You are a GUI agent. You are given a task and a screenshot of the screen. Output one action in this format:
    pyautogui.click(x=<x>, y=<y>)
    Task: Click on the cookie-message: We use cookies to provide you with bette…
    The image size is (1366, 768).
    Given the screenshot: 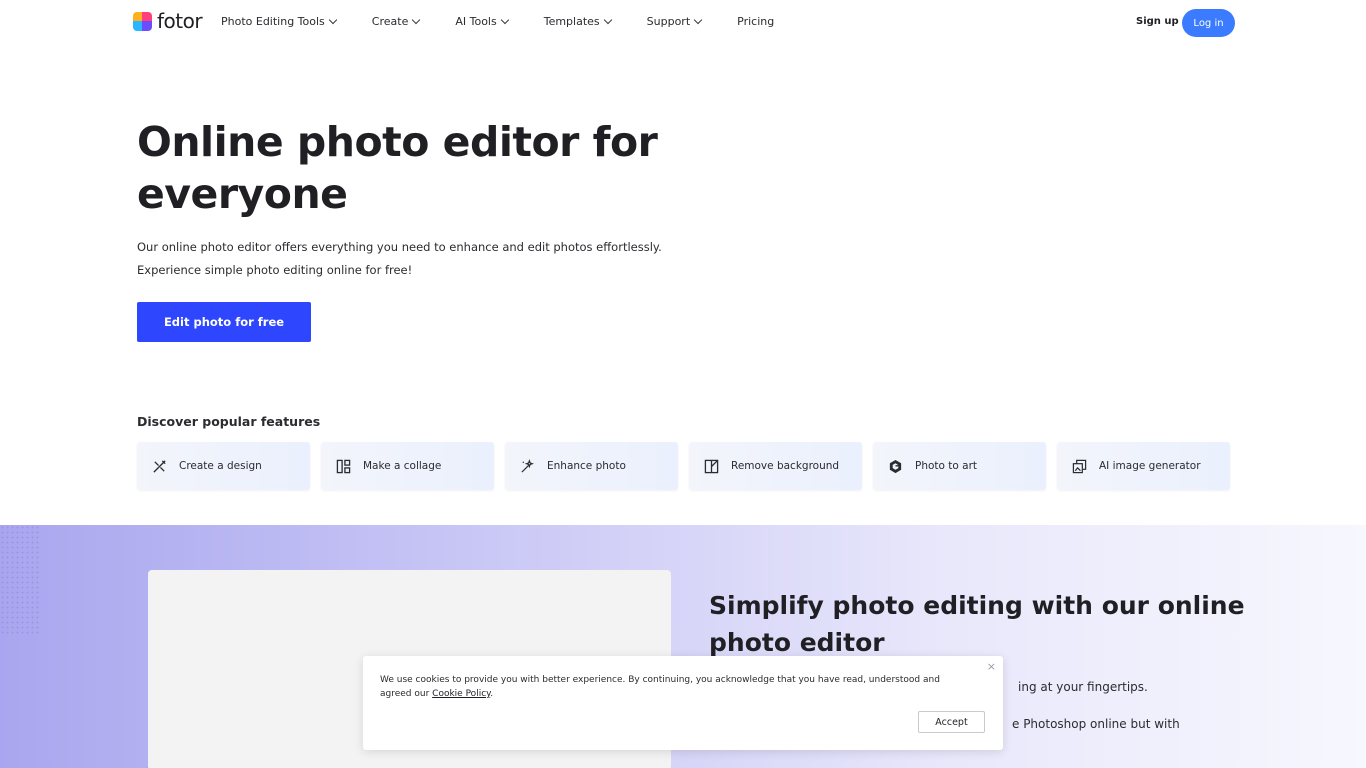 What is the action you would take?
    pyautogui.click(x=675, y=687)
    